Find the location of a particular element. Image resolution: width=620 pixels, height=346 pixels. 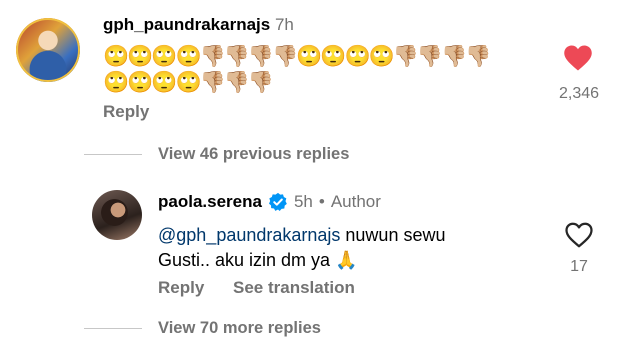

reply-text-line-2: Gusti.. aku izin dm ya 🙏 is located at coordinates (258, 260).